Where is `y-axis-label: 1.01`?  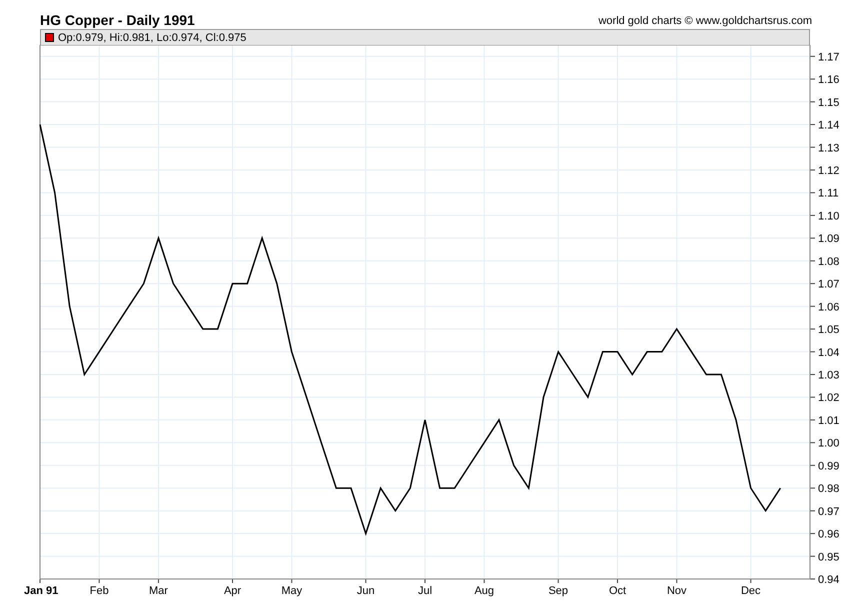
y-axis-label: 1.01 is located at coordinates (829, 420).